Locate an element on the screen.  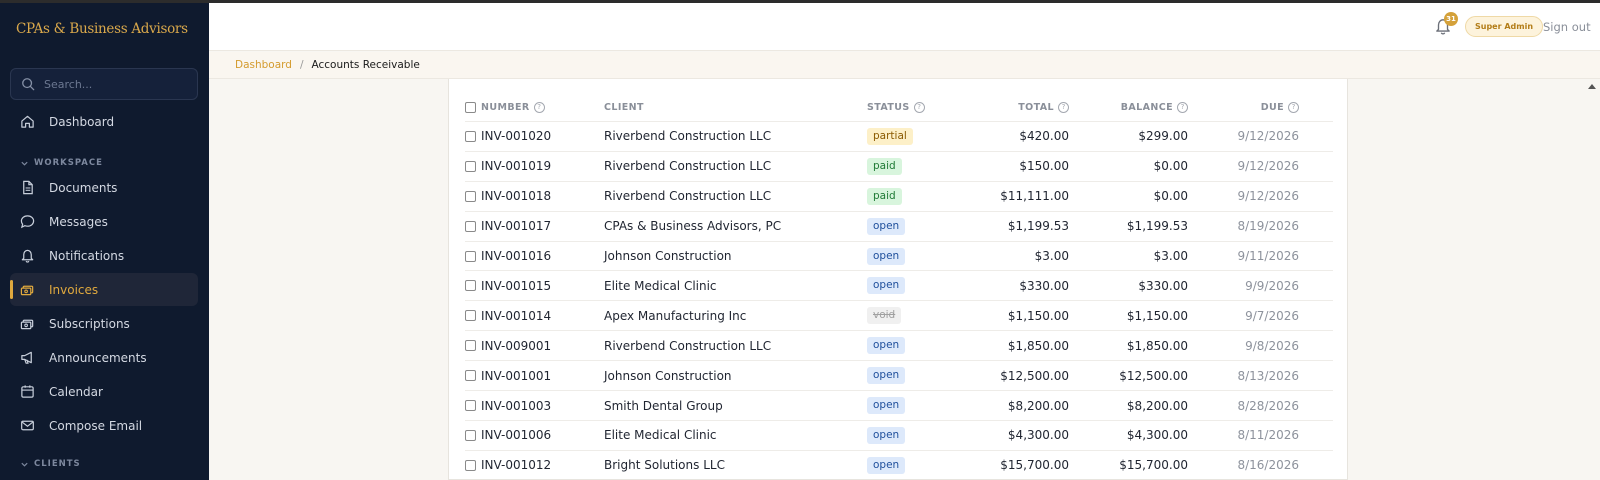
column-header-total: TOTAL? is located at coordinates (1017, 107).